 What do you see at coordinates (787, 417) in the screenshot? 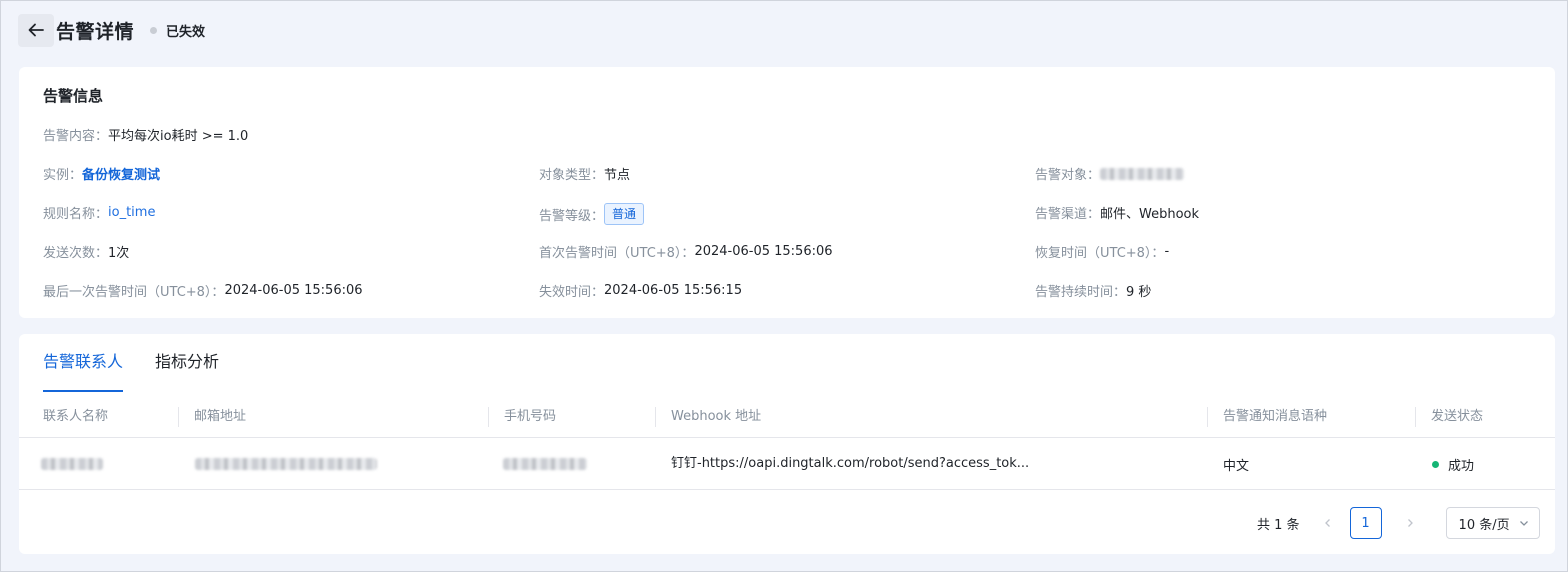
I see `table-header: 联系人名称 邮箱地址 手机号码 Webhook 地址 告警通知消息语种 发送状态` at bounding box center [787, 417].